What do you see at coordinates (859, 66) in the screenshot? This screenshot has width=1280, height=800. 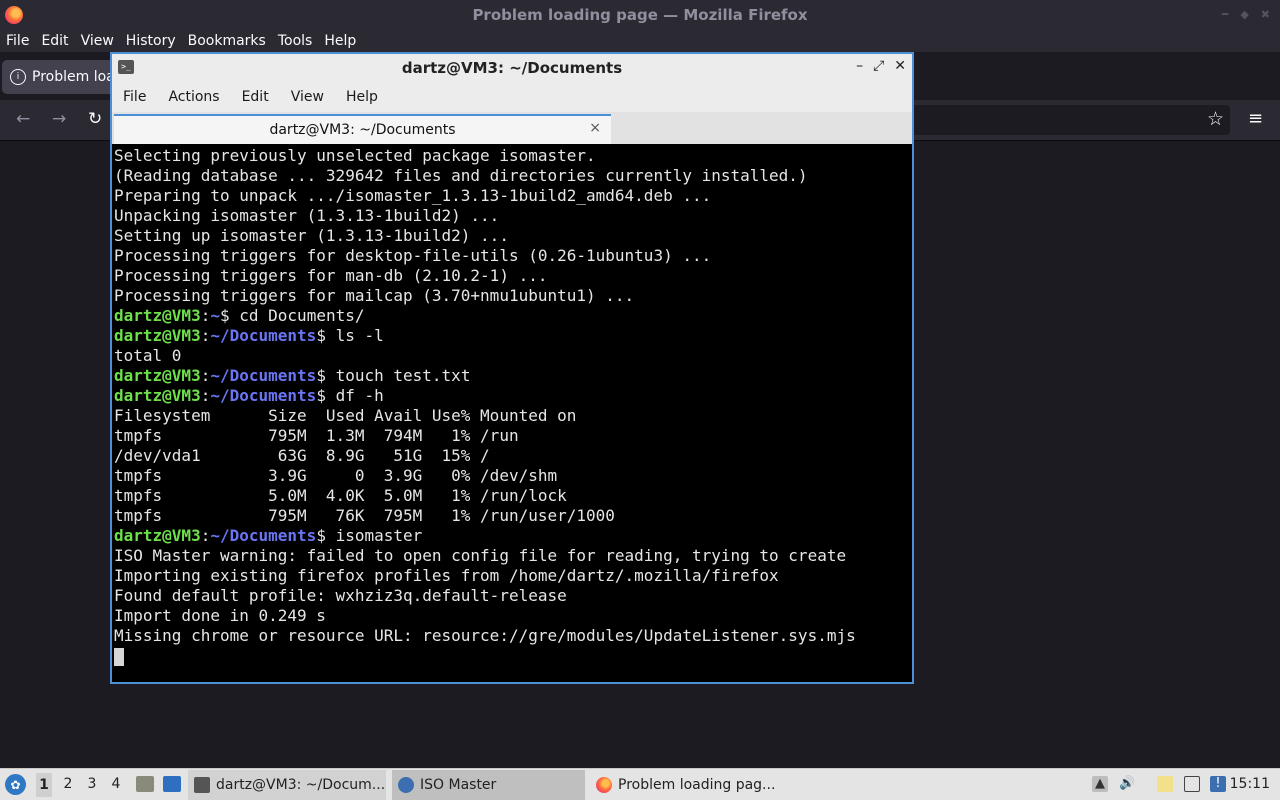 I see `minimize-icon: –` at bounding box center [859, 66].